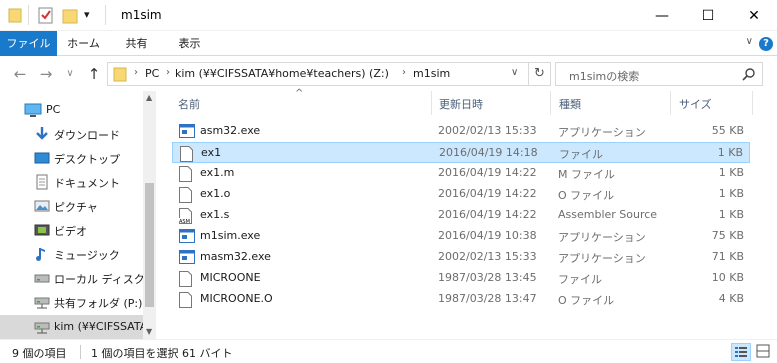 Image resolution: width=777 pixels, height=363 pixels. Describe the element at coordinates (741, 352) in the screenshot. I see `details-view-button` at that location.